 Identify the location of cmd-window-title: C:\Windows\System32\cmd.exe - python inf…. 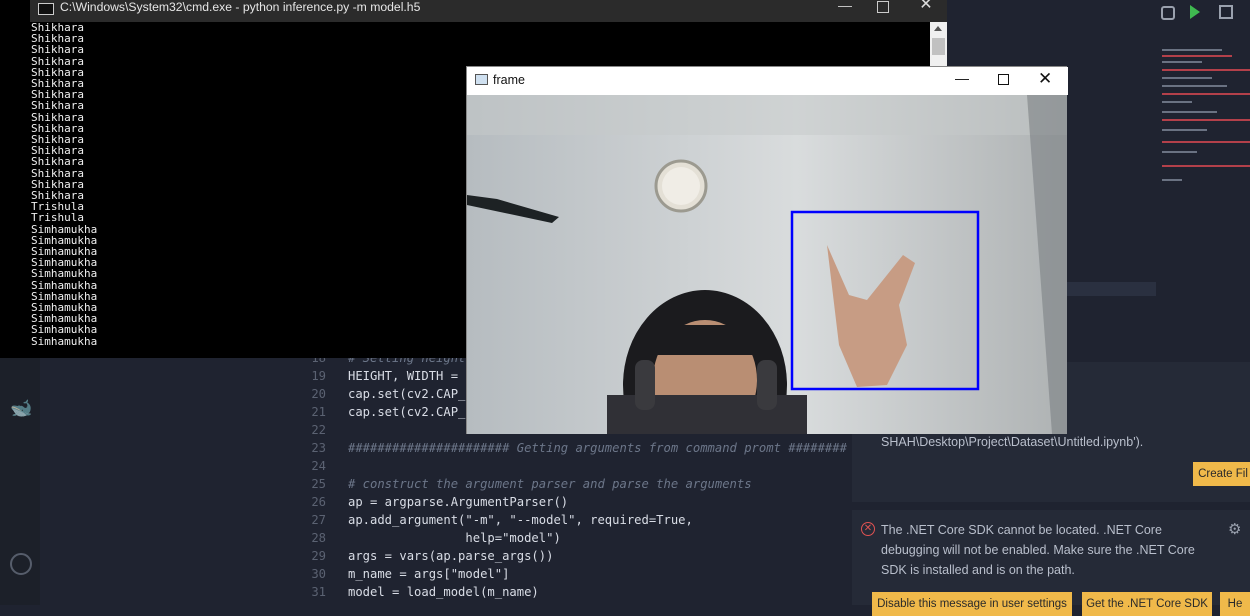
(240, 7).